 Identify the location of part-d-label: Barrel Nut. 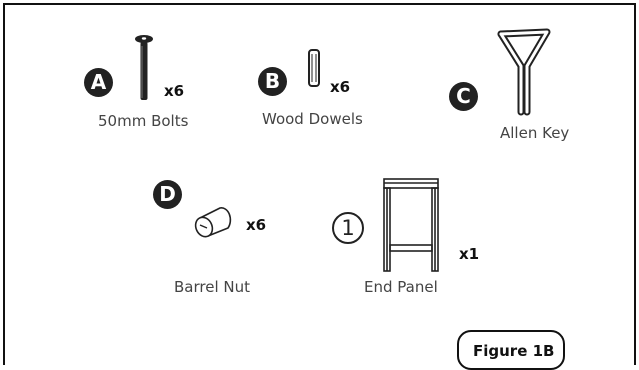
(212, 287).